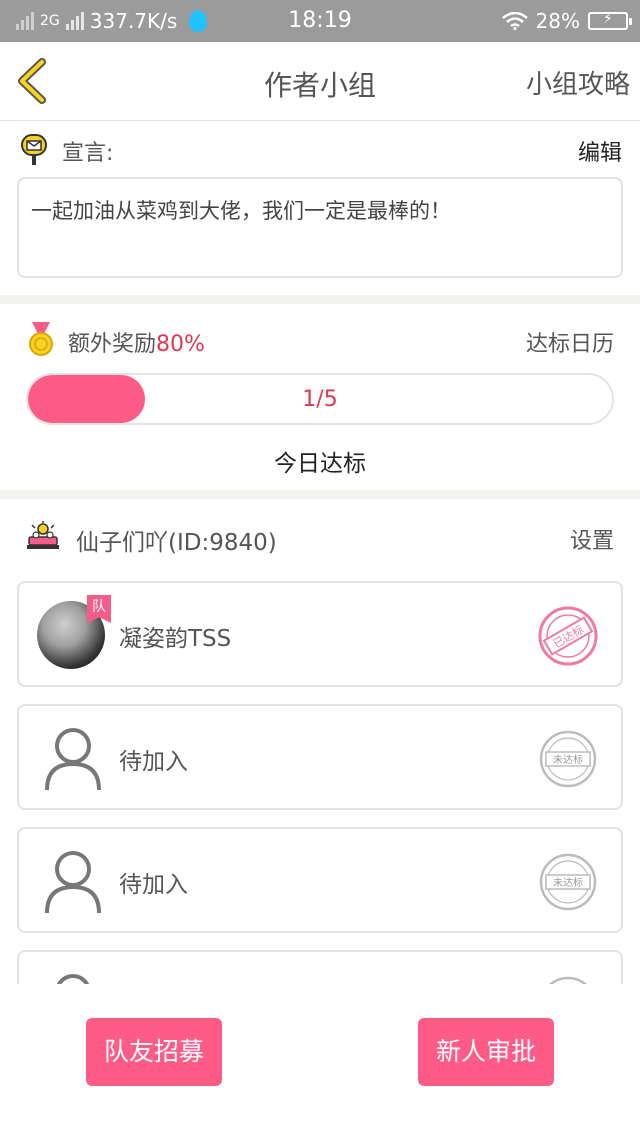 This screenshot has width=640, height=1138. Describe the element at coordinates (557, 21) in the screenshot. I see `battery-percent: 28%` at that location.